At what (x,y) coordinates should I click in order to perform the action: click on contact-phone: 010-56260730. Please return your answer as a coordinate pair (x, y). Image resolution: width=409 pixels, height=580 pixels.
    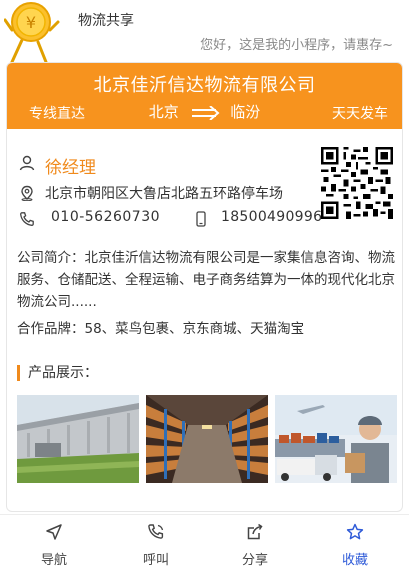
    Looking at the image, I should click on (105, 217).